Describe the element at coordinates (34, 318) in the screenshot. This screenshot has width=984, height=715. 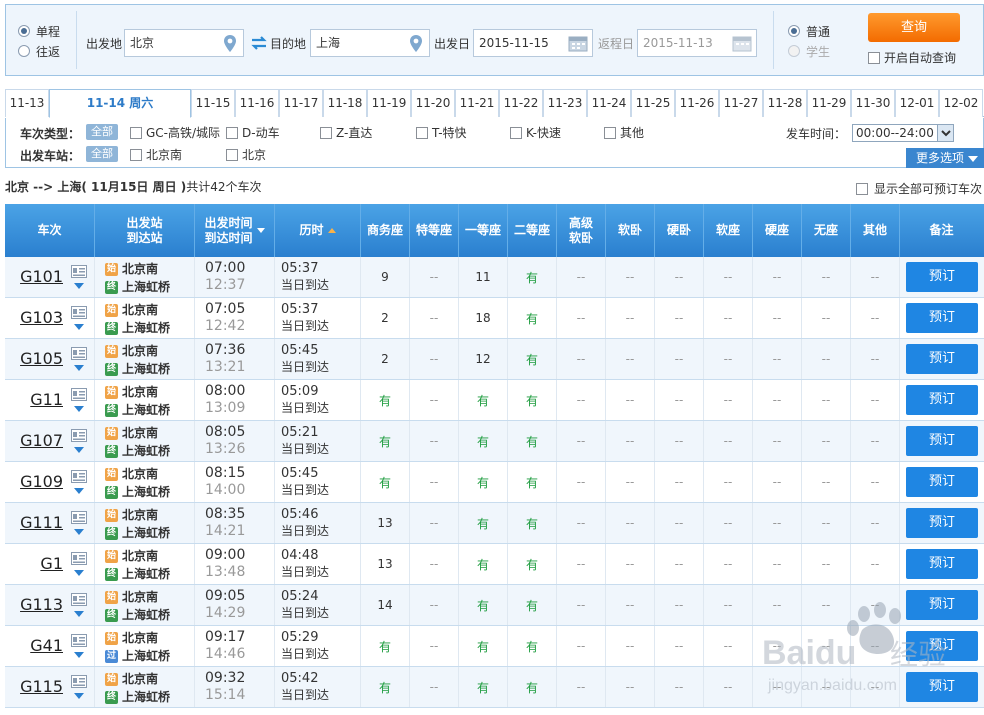
I see `train-number-link: G103` at that location.